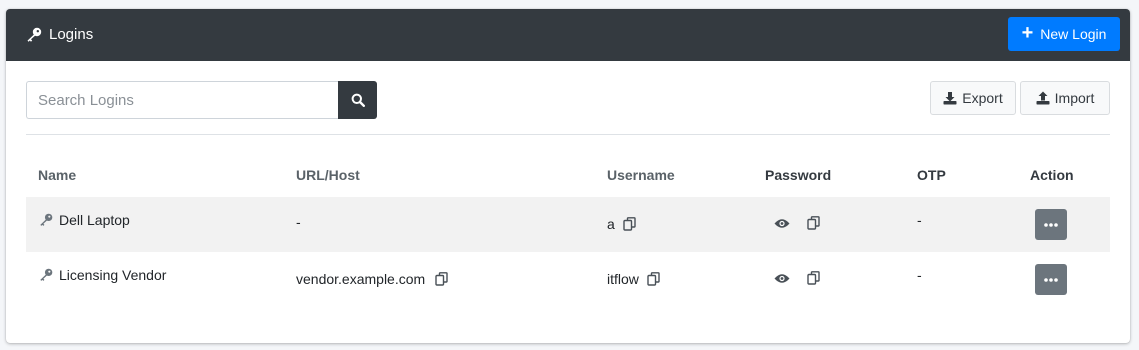 This screenshot has width=1139, height=350. I want to click on copy-url-button, so click(441, 279).